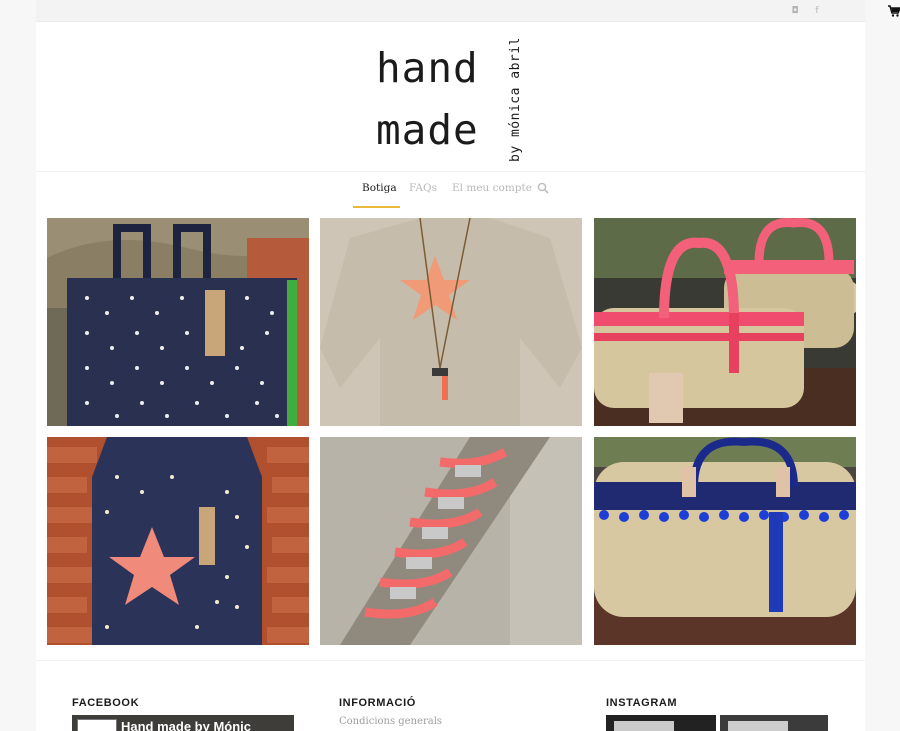 This screenshot has width=900, height=731. Describe the element at coordinates (450, 11) in the screenshot. I see `top-bar: ◘ f` at that location.